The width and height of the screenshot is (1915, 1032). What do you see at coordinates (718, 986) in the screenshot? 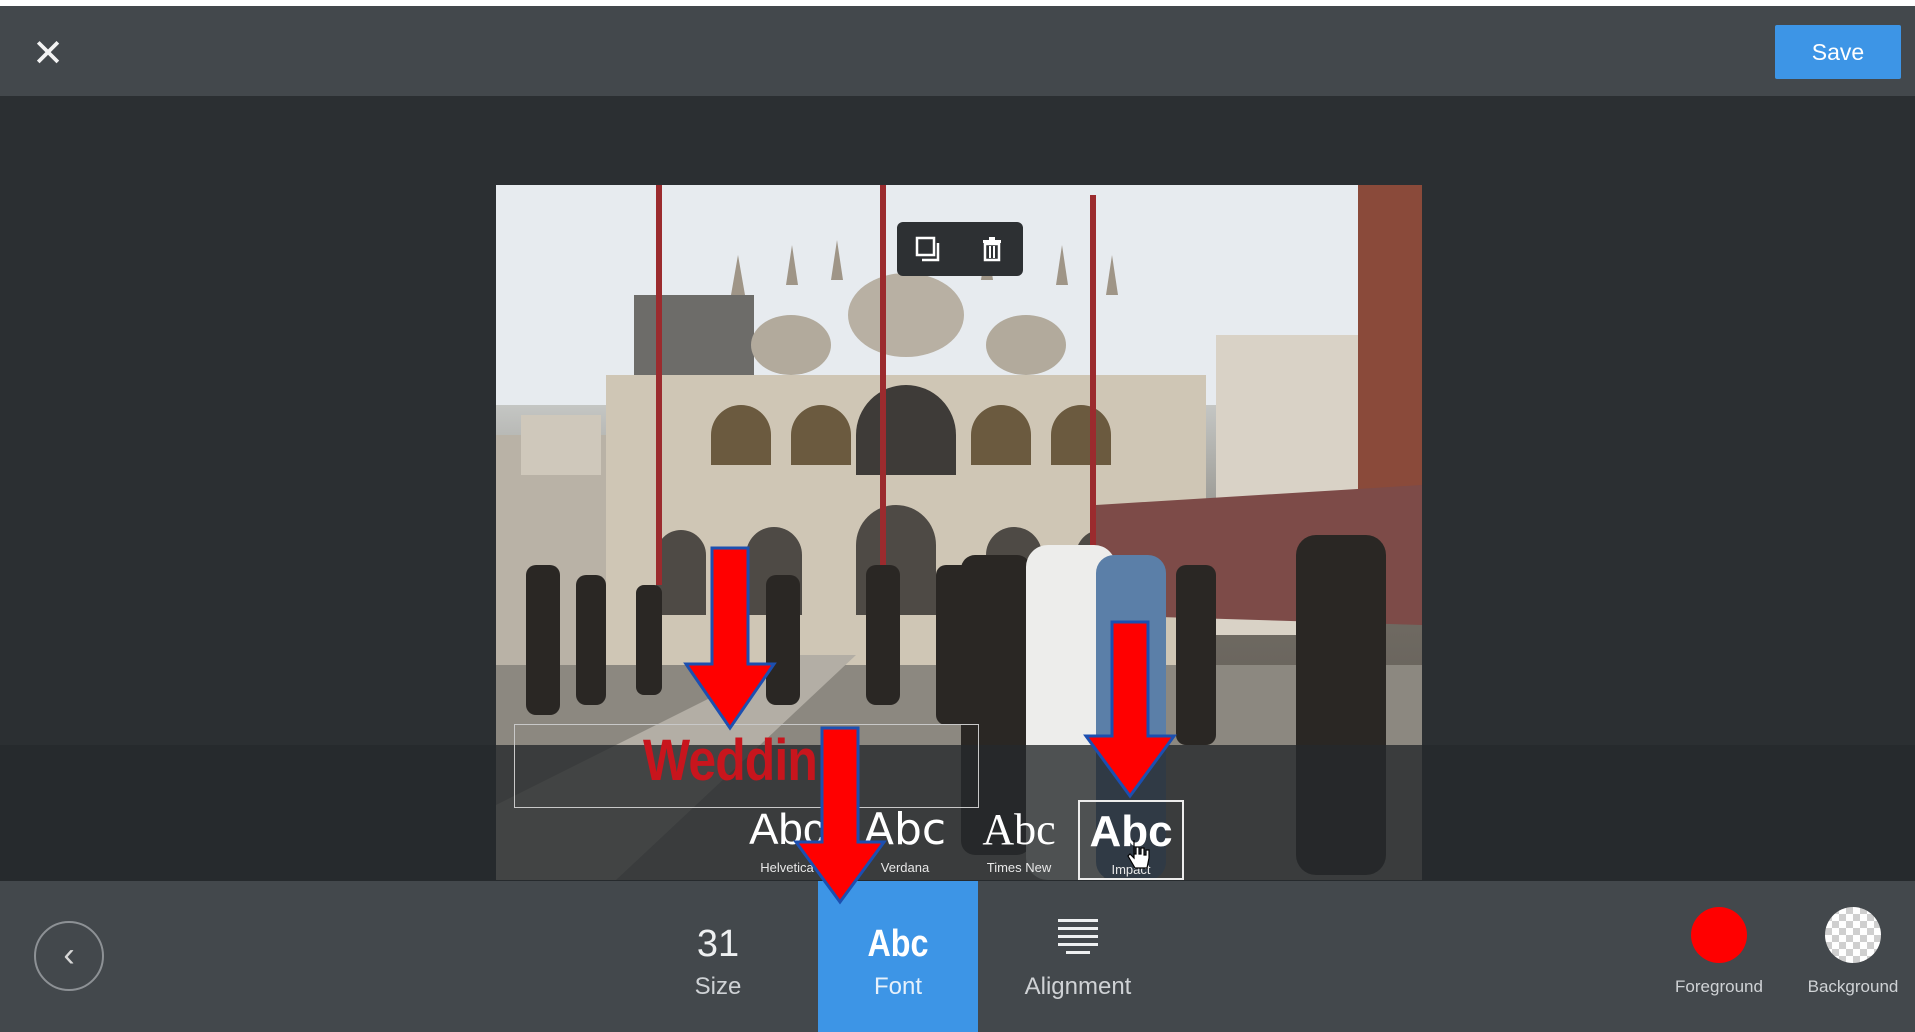
I see `size-label: Size` at bounding box center [718, 986].